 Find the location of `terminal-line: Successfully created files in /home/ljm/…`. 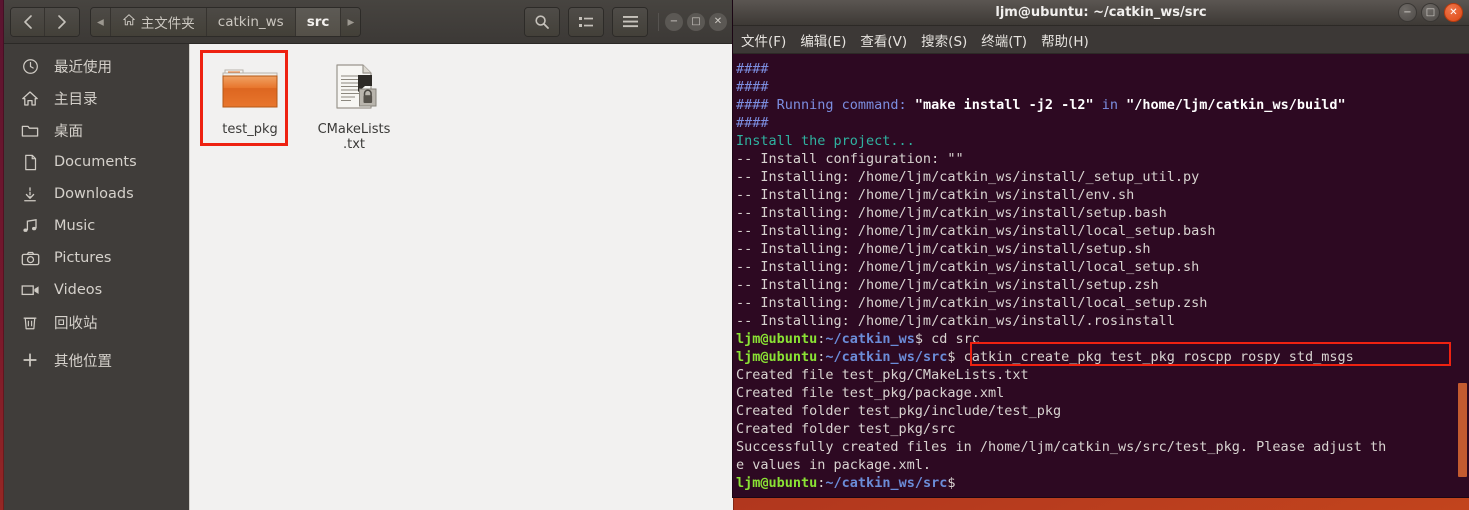

terminal-line: Successfully created files in /home/ljm/… is located at coordinates (1102, 447).